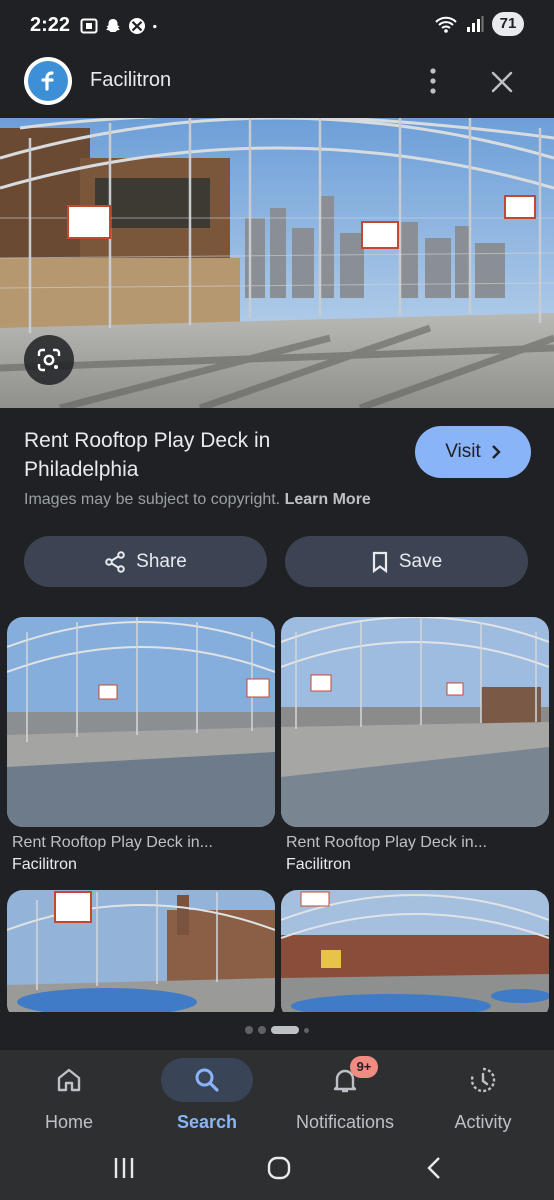 This screenshot has height=1200, width=554. What do you see at coordinates (475, 24) in the screenshot?
I see `signal-icon` at bounding box center [475, 24].